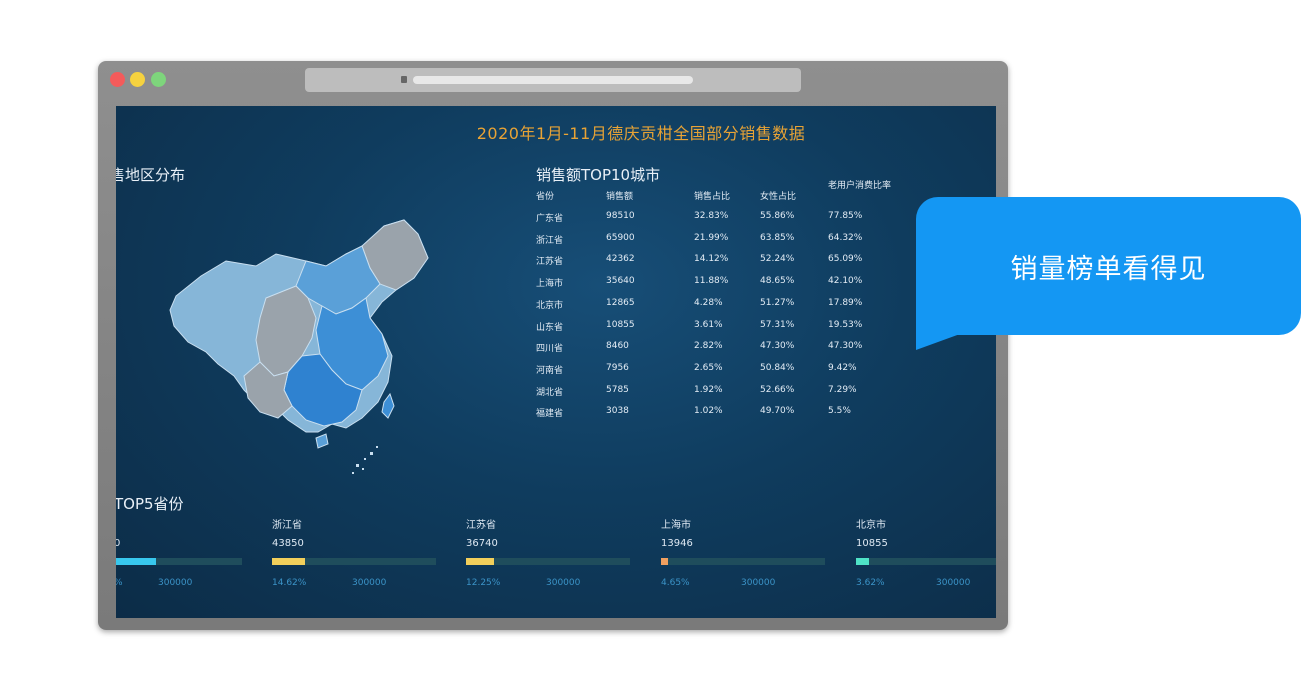 This screenshot has width=1302, height=692. I want to click on table-cell: 48.65%, so click(777, 281).